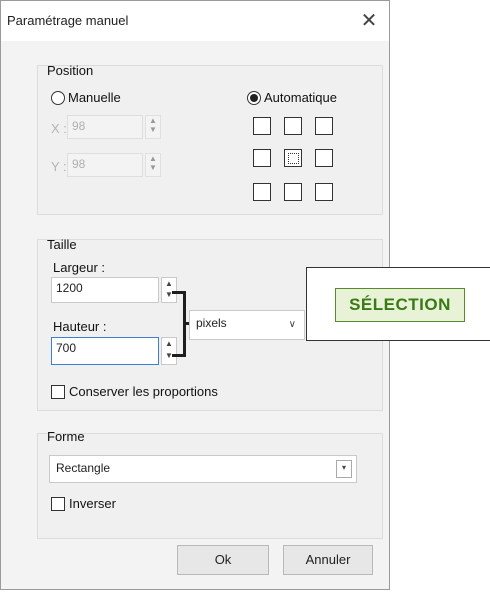 The height and width of the screenshot is (598, 490). What do you see at coordinates (293, 126) in the screenshot?
I see `anchor-top-center` at bounding box center [293, 126].